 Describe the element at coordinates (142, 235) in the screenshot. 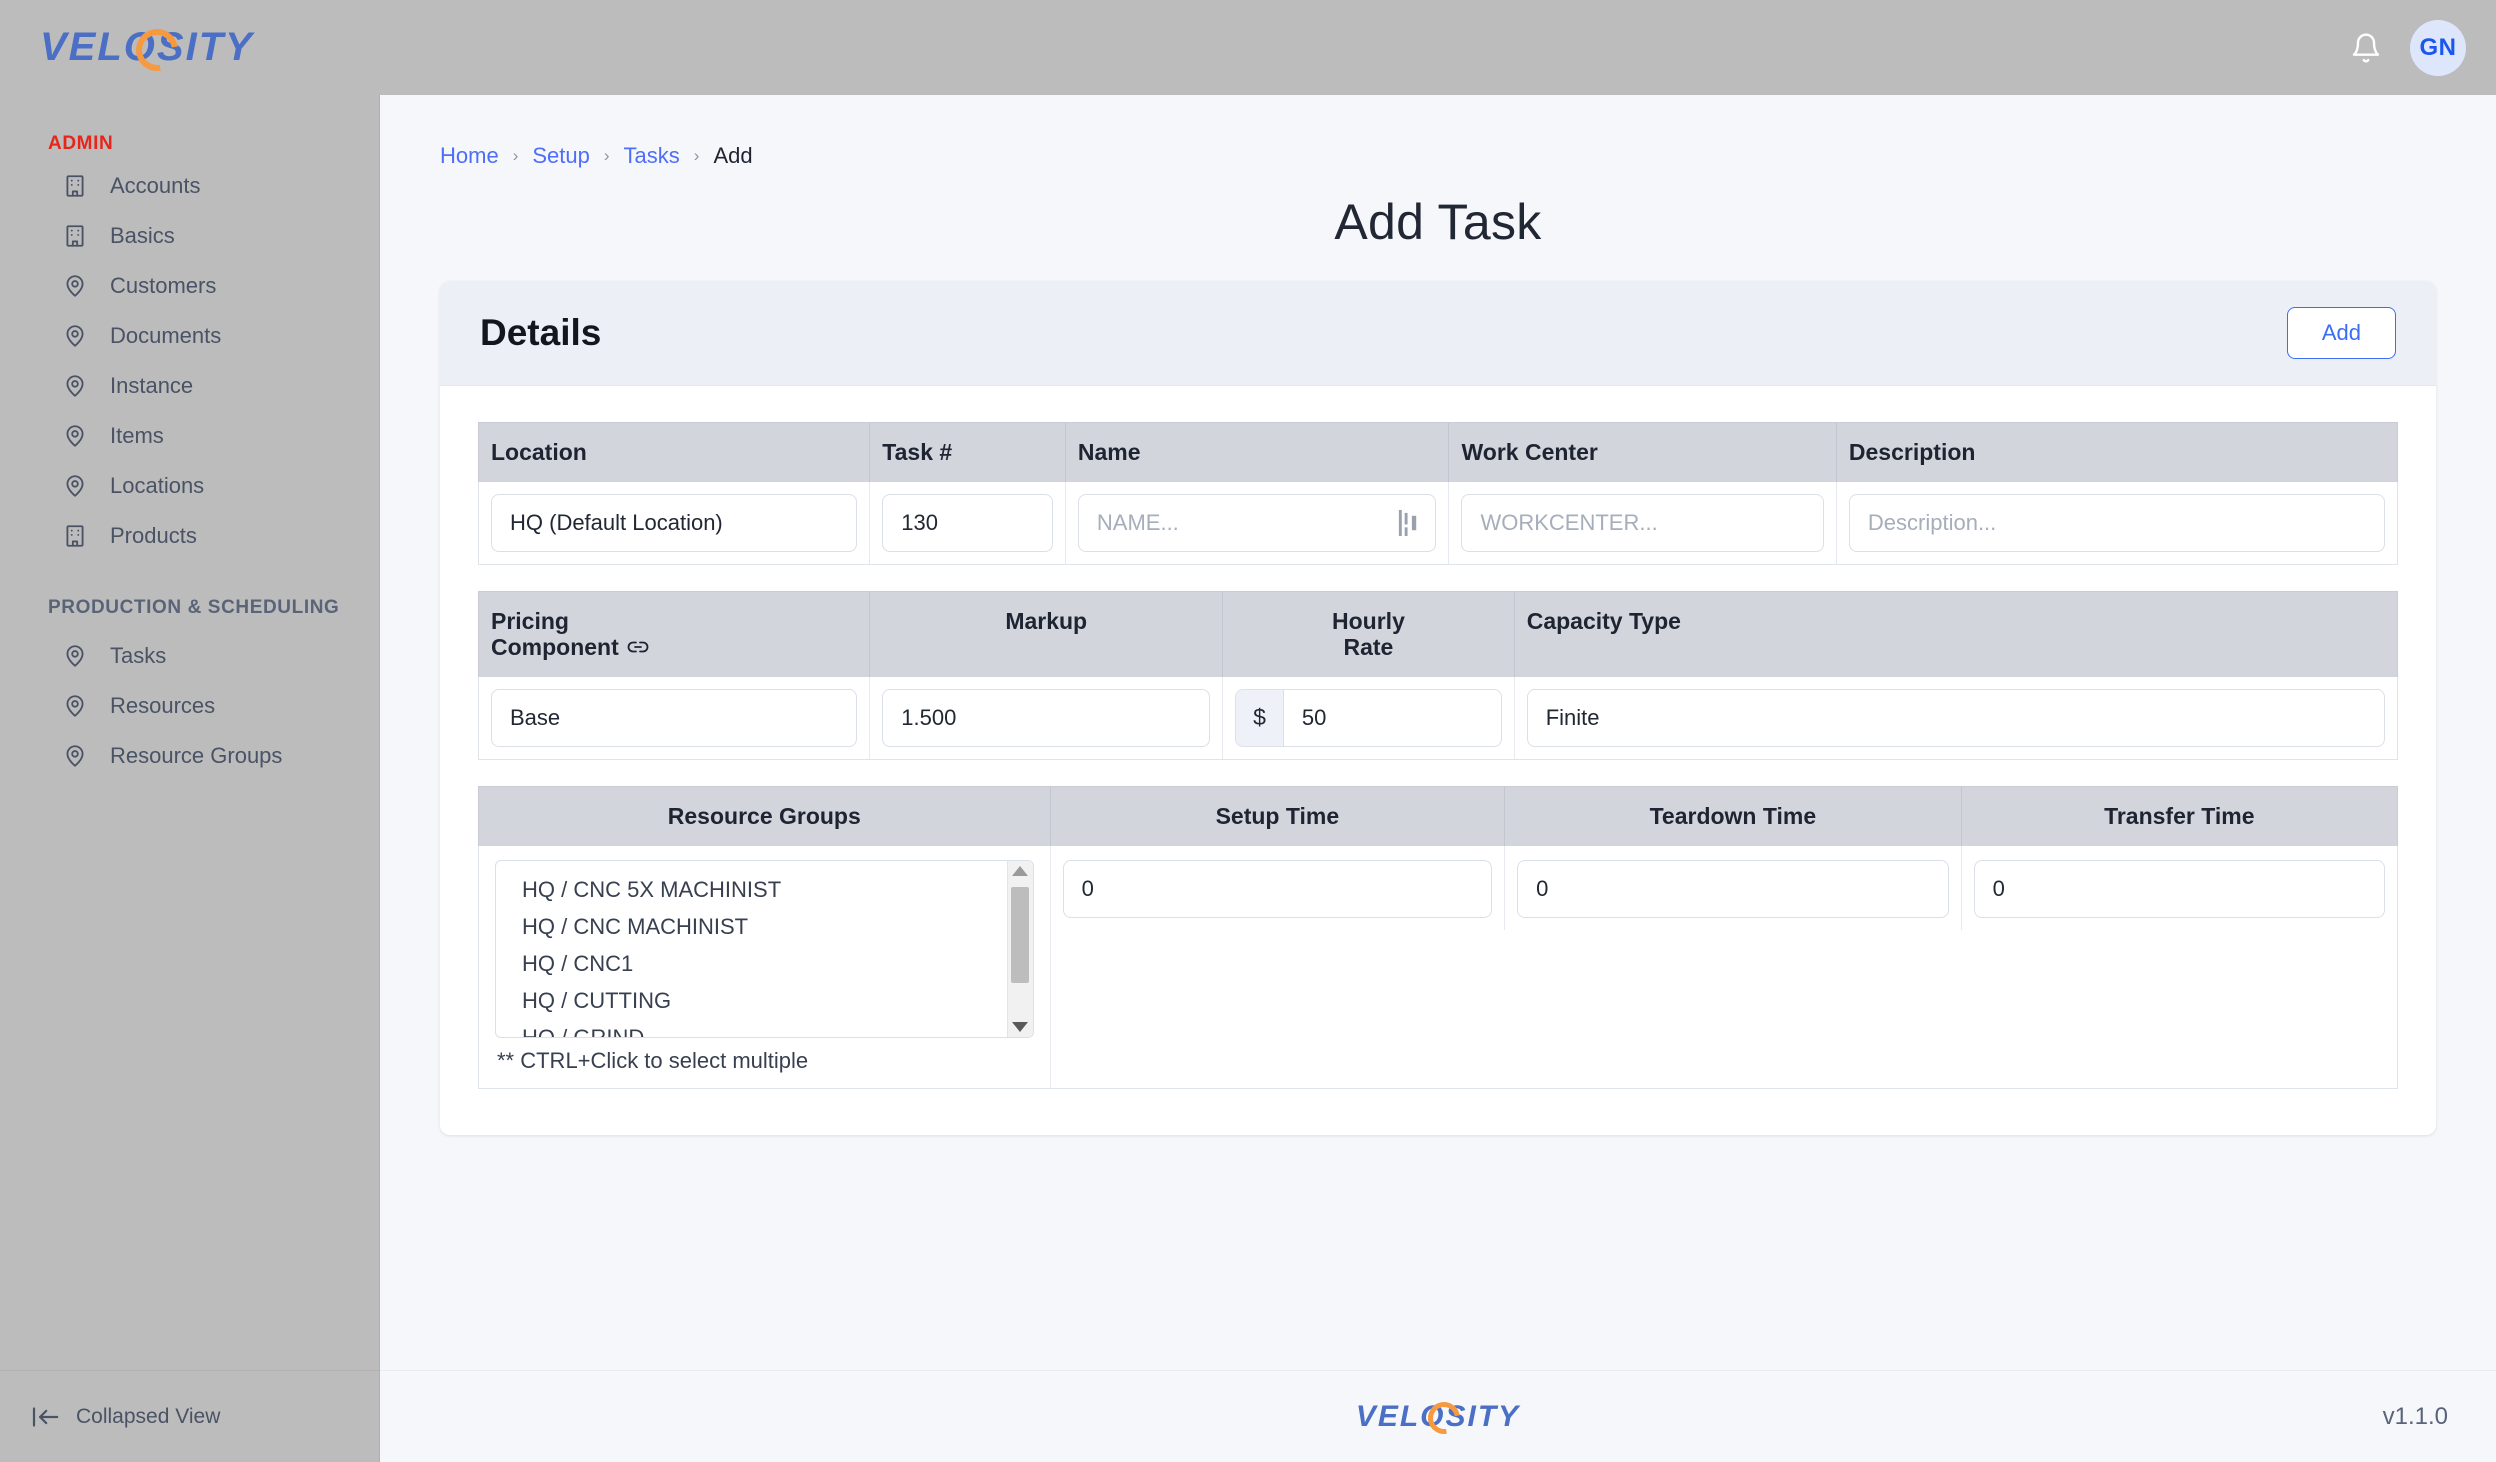

I see `sidebar-item-label: Basics` at that location.